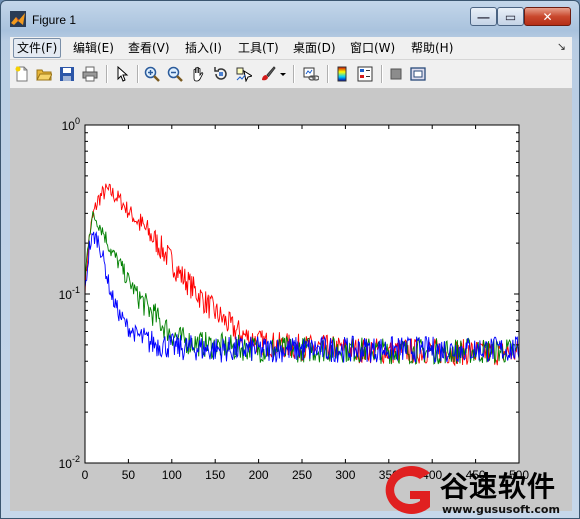  I want to click on legend-icon, so click(365, 74).